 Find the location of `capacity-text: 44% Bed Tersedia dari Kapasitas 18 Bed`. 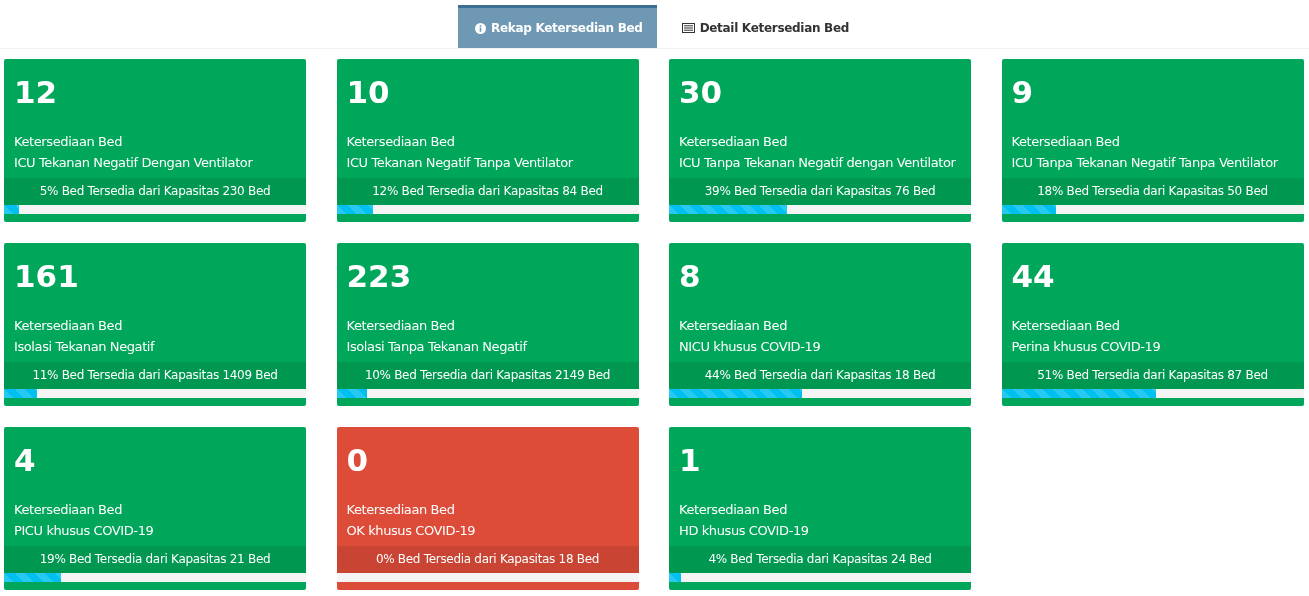

capacity-text: 44% Bed Tersedia dari Kapasitas 18 Bed is located at coordinates (820, 375).